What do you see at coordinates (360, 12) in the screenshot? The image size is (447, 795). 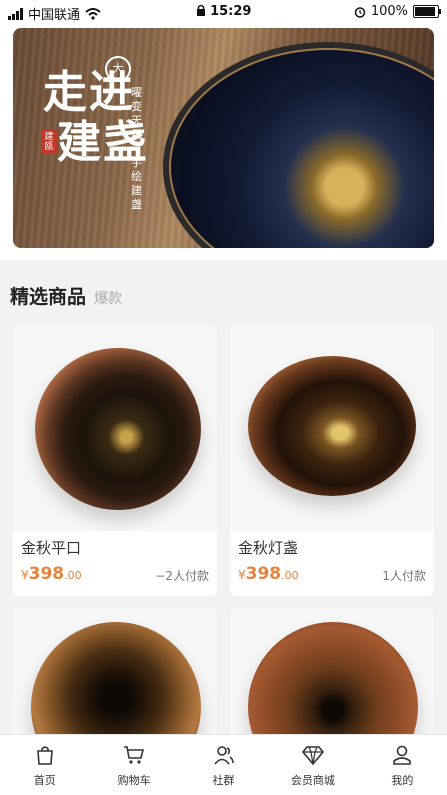 I see `alarm-icon` at bounding box center [360, 12].